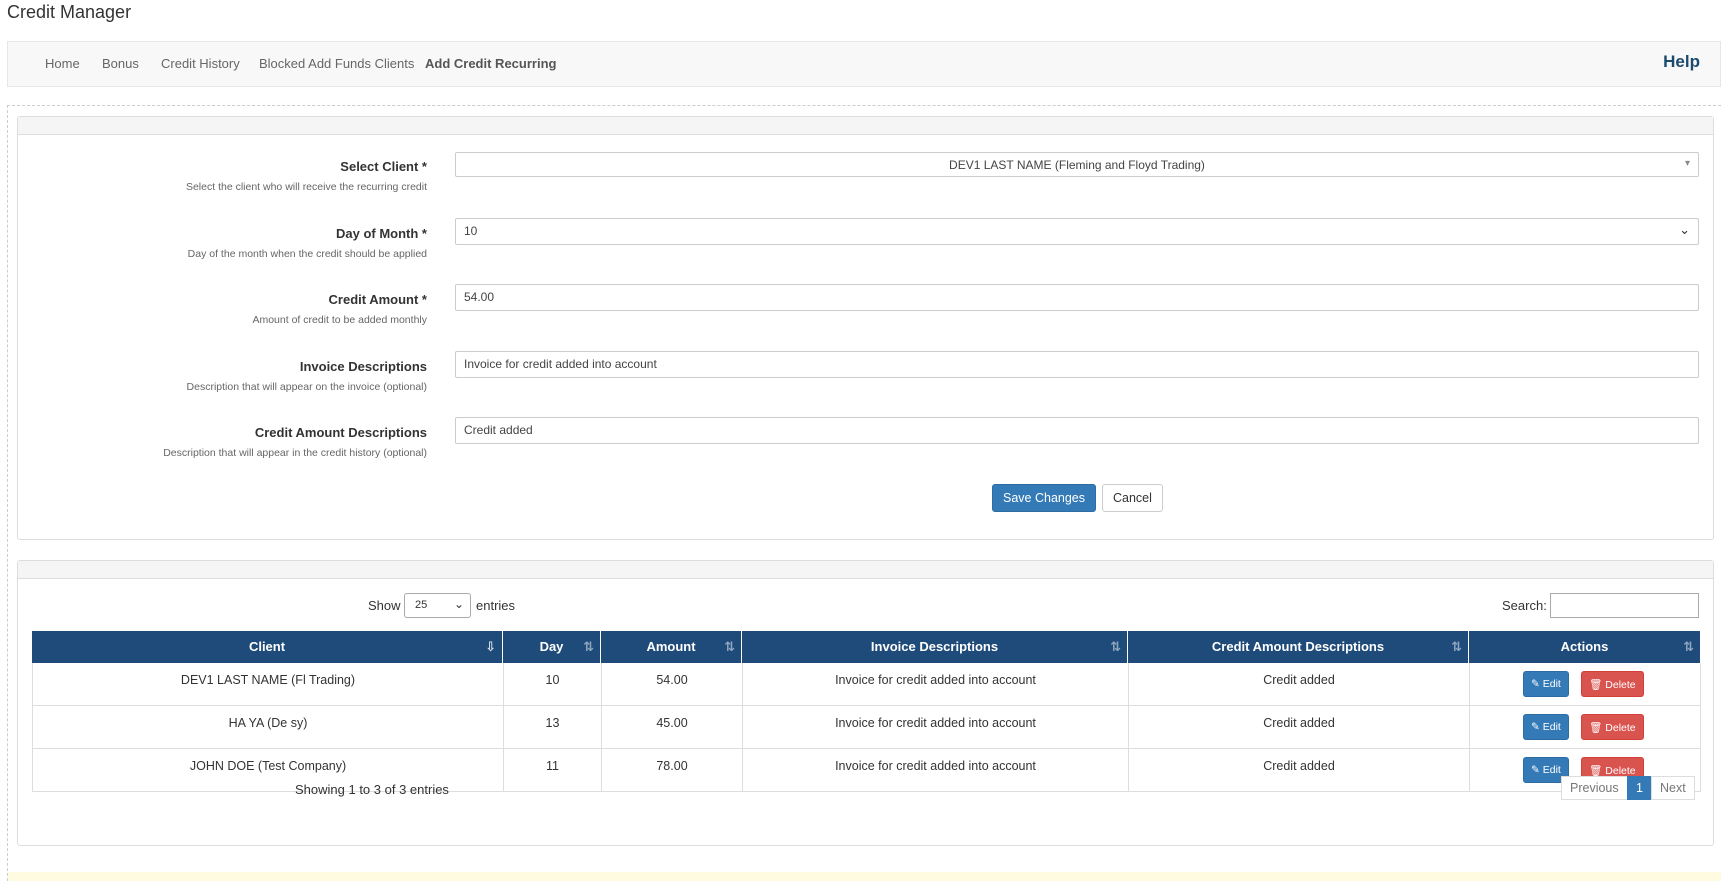  Describe the element at coordinates (336, 63) in the screenshot. I see `nav-blocked-add-funds: Blocked Add Funds Clients` at that location.